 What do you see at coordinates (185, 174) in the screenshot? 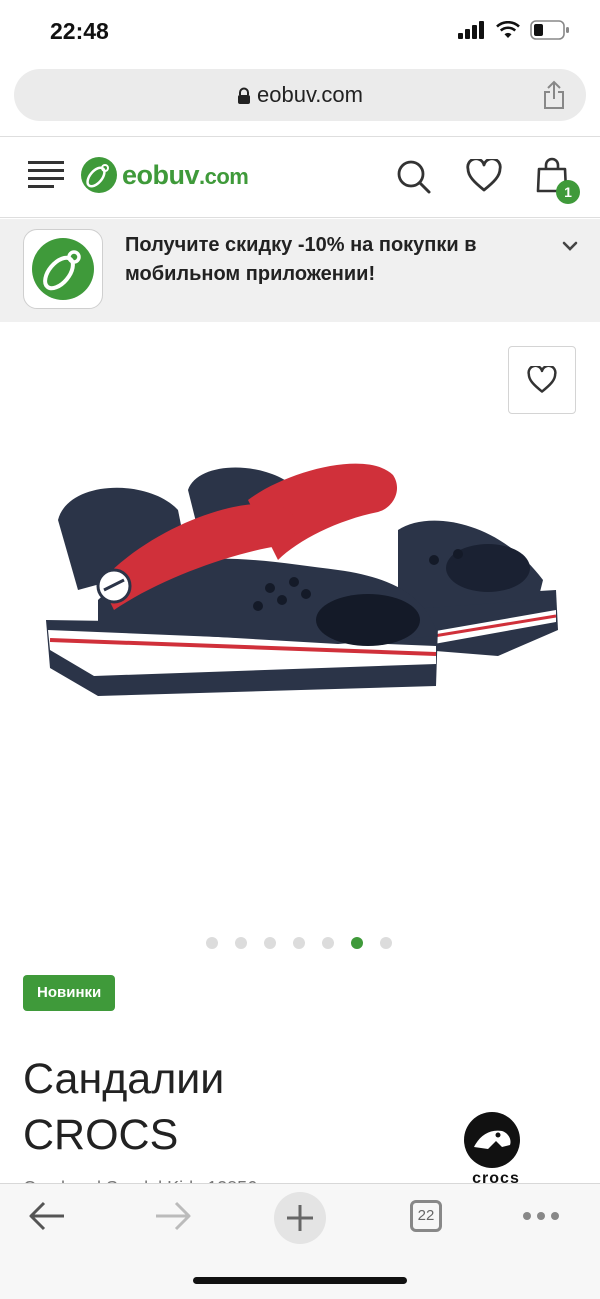
I see `logo-text: eobuv.com` at bounding box center [185, 174].